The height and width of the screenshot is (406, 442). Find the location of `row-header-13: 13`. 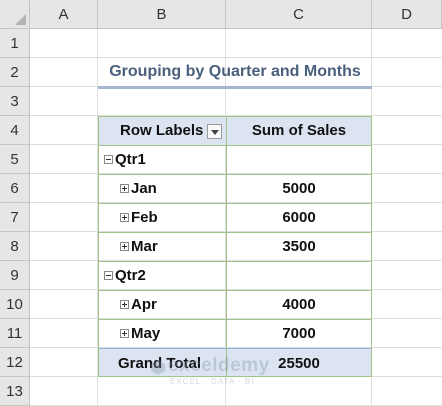

row-header-13: 13 is located at coordinates (15, 391).